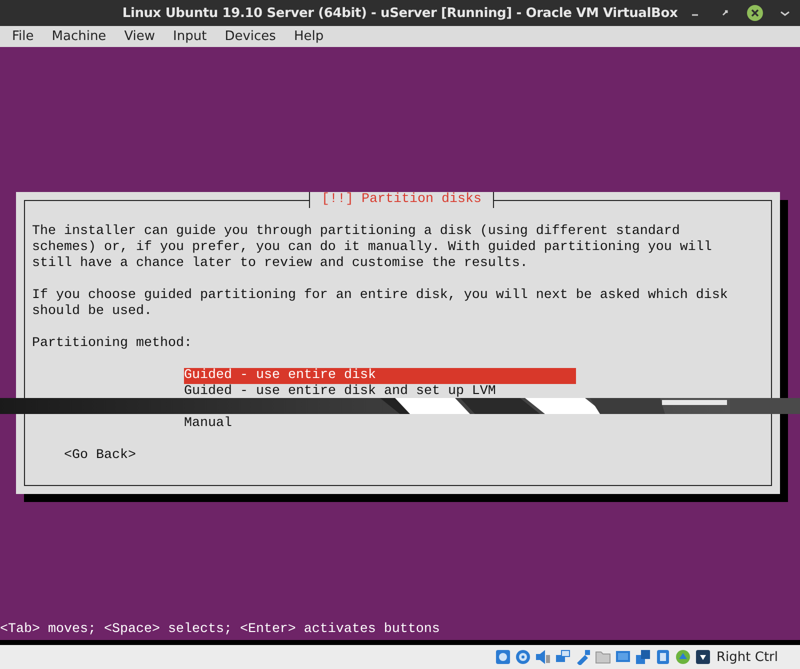 This screenshot has height=669, width=800. I want to click on menu-item: Help, so click(309, 36).